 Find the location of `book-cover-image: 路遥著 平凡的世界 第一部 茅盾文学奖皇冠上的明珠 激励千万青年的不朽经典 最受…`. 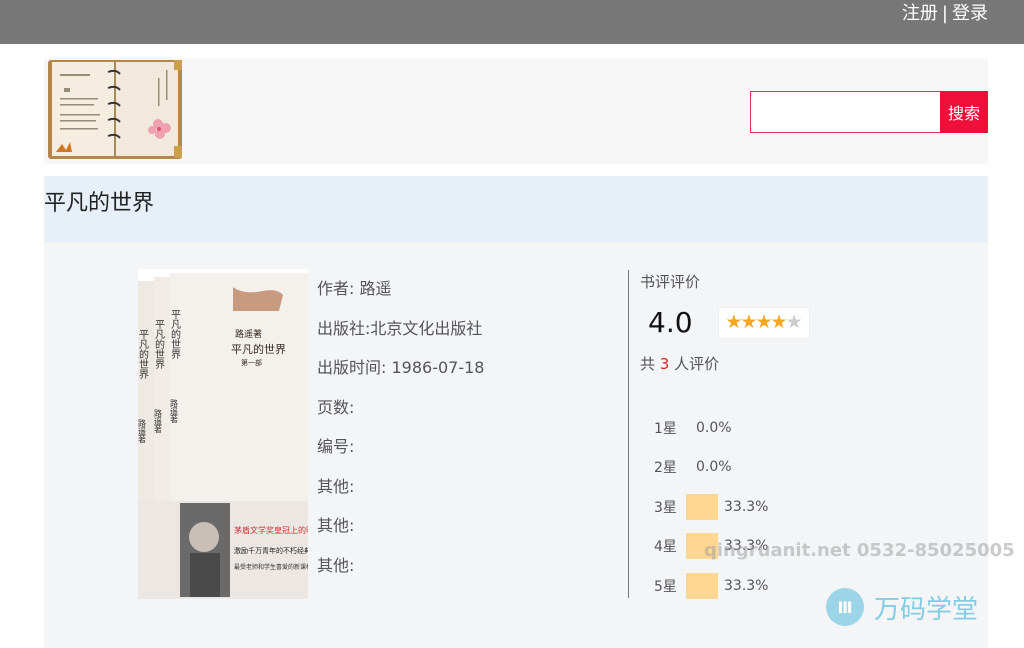

book-cover-image: 路遥著 平凡的世界 第一部 茅盾文学奖皇冠上的明珠 激励千万青年的不朽经典 最受… is located at coordinates (223, 434).